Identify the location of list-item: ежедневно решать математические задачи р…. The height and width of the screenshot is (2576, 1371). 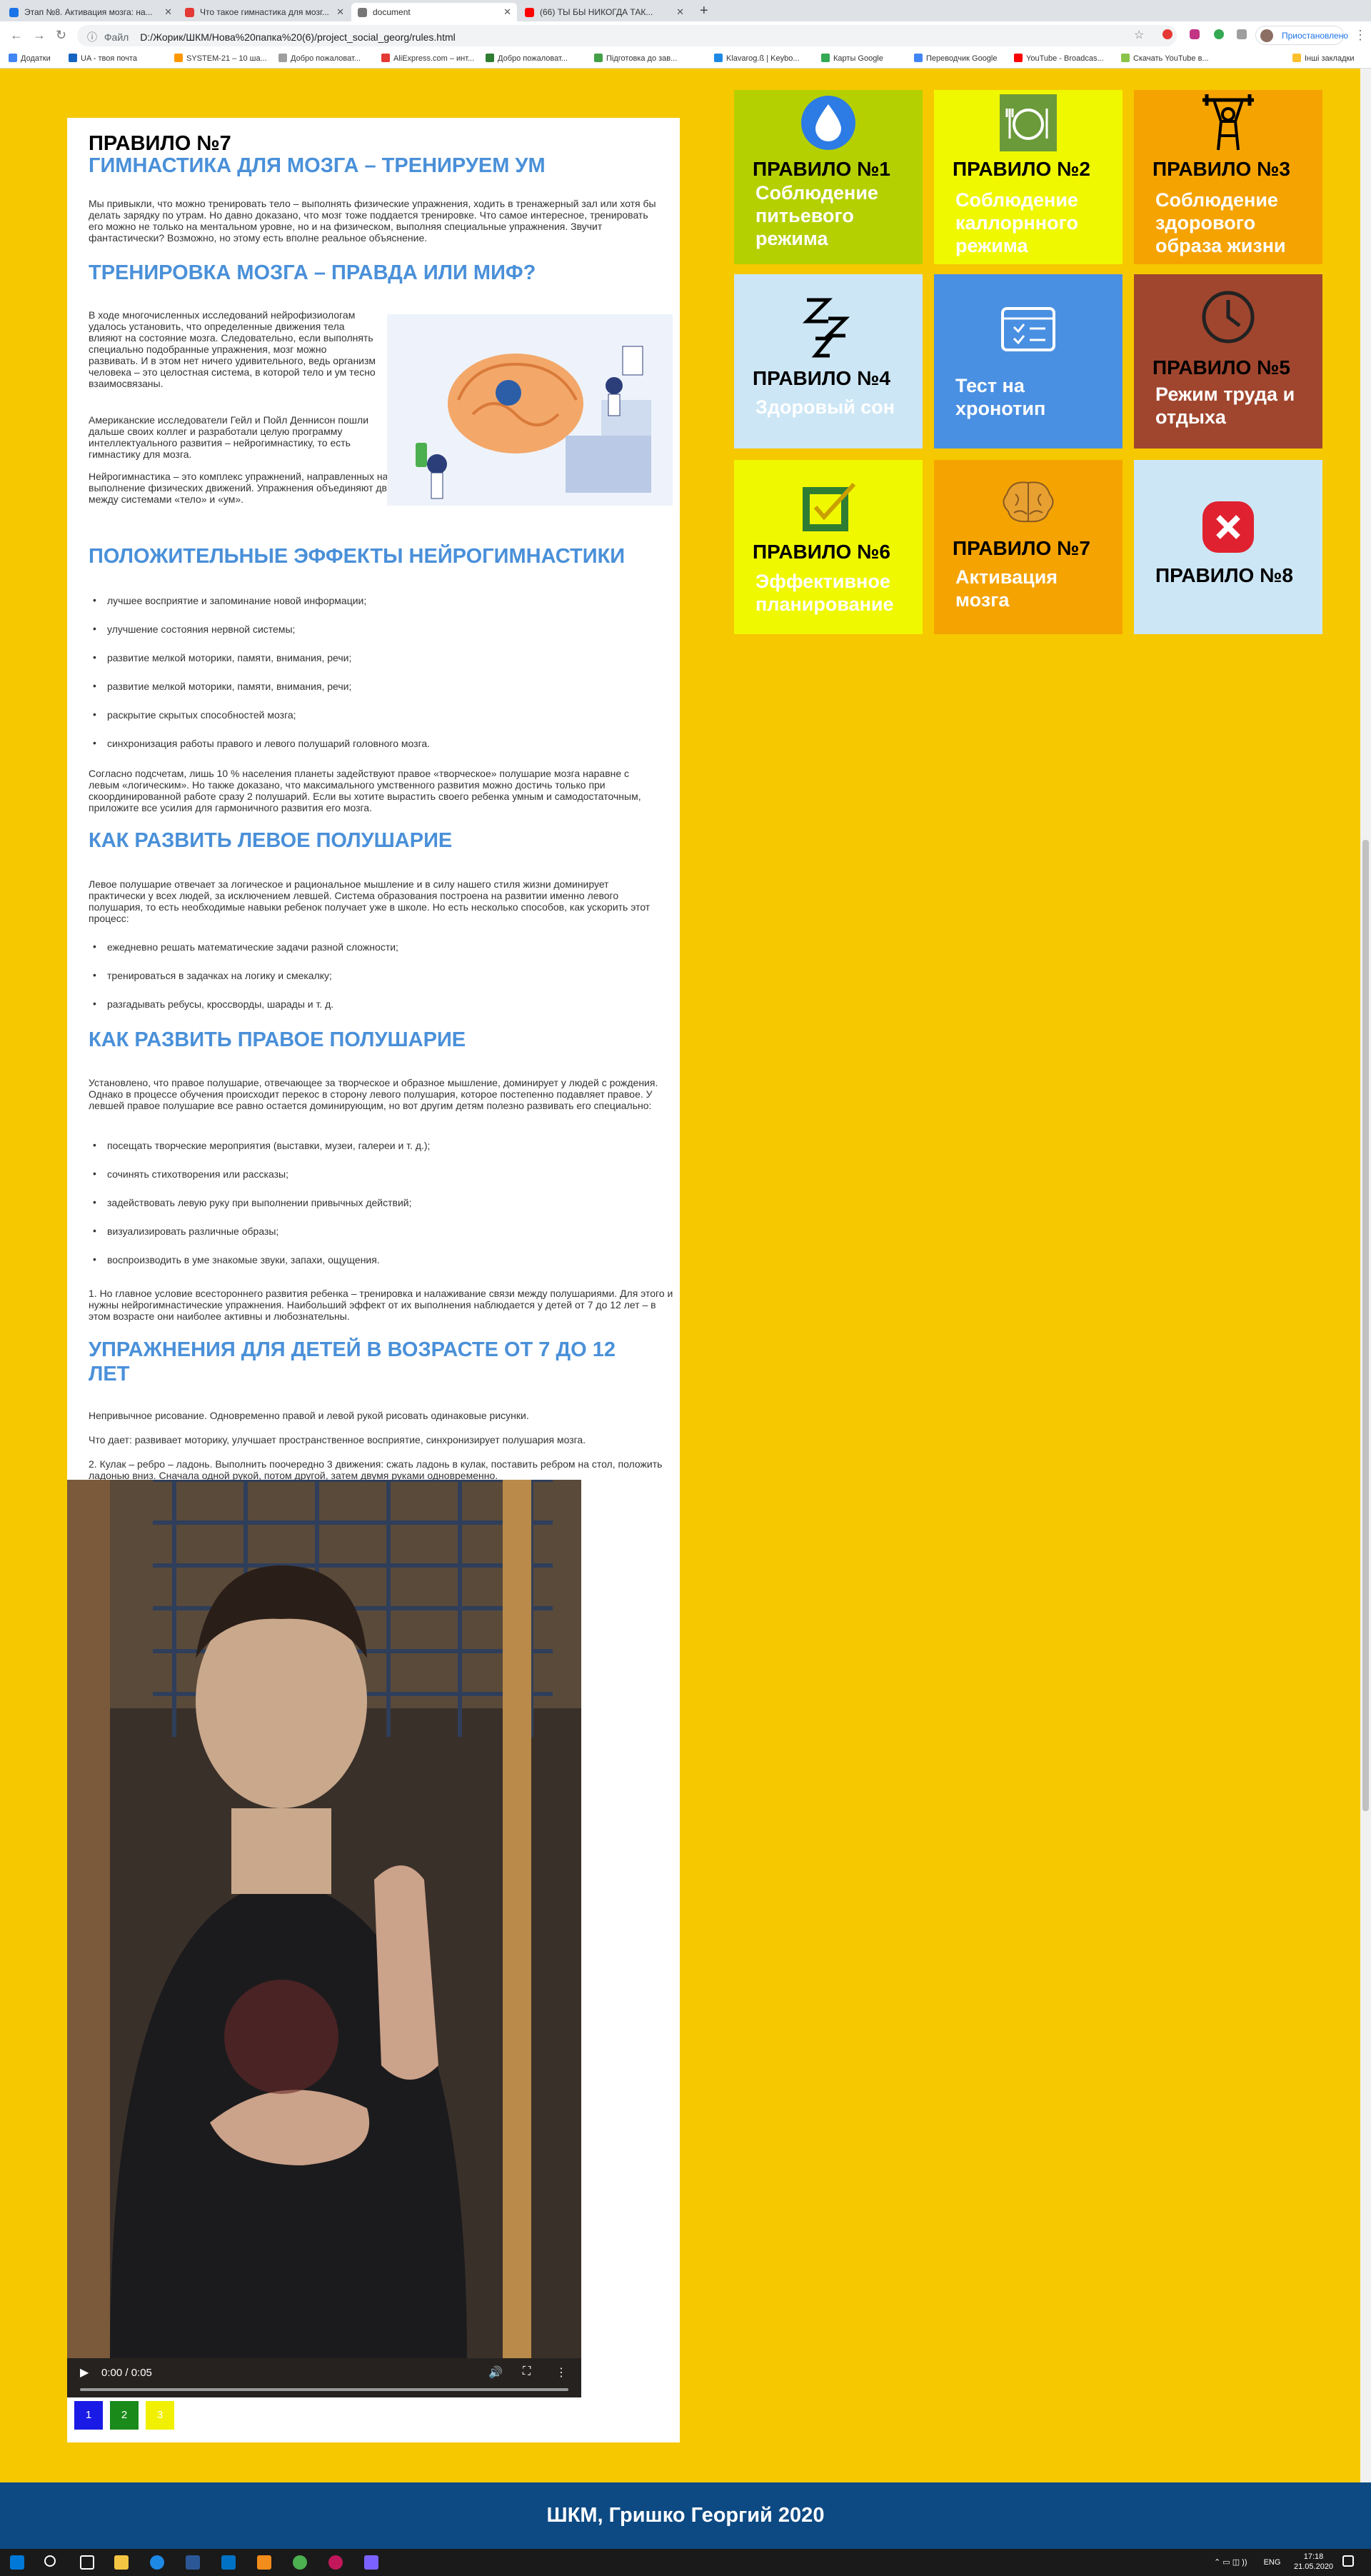
(245, 947).